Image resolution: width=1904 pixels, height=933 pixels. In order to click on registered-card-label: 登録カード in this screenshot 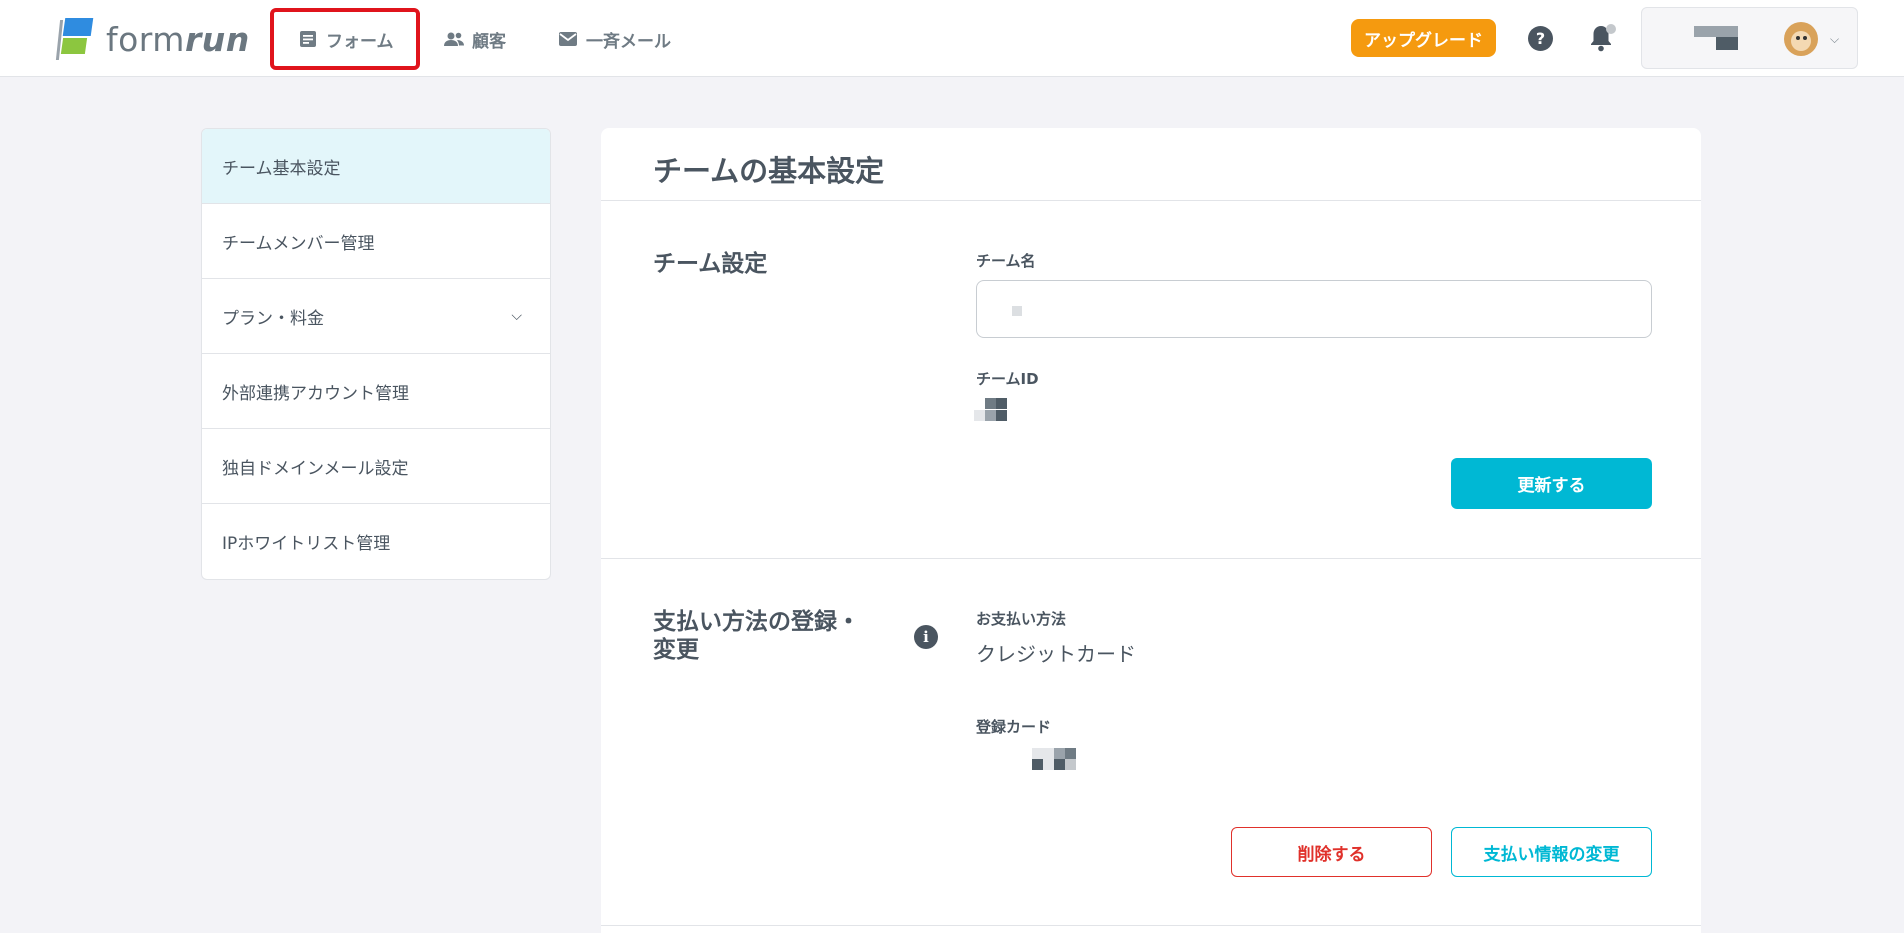, I will do `click(1014, 727)`.